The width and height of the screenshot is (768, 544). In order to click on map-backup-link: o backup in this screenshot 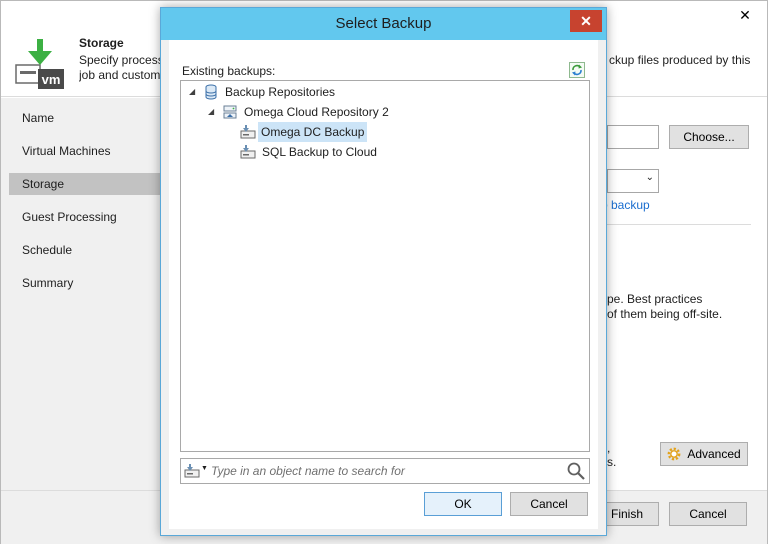, I will do `click(625, 205)`.